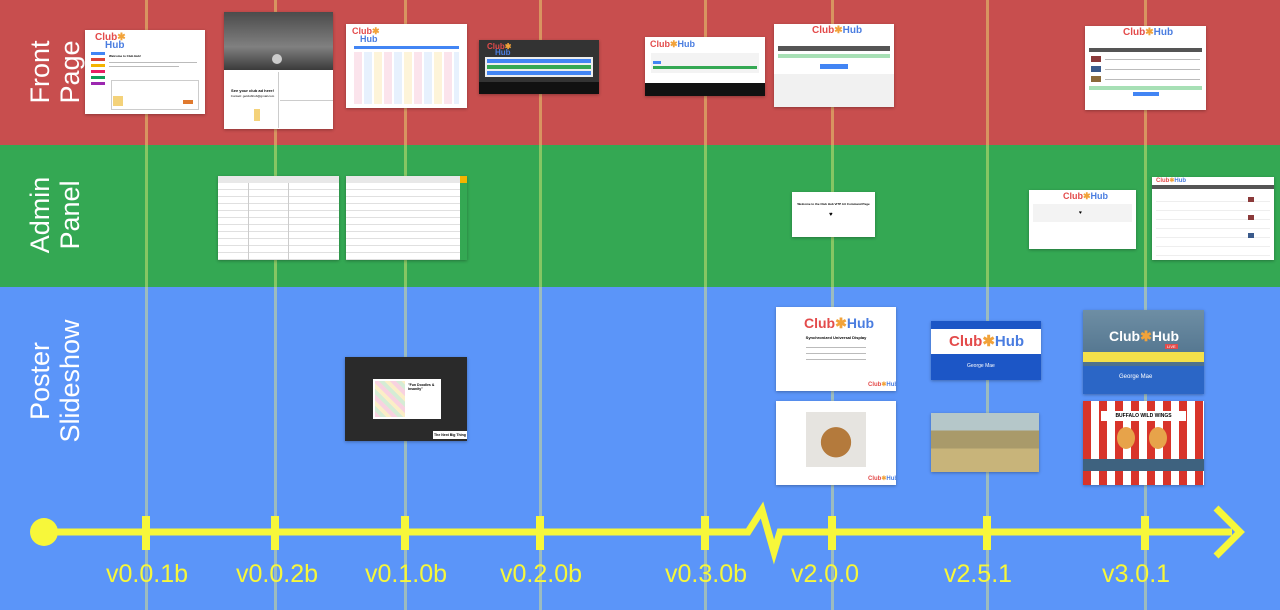  Describe the element at coordinates (1082, 219) in the screenshot. I see `admin-panel-screenshot-v251: Club✱Hub ♥` at that location.